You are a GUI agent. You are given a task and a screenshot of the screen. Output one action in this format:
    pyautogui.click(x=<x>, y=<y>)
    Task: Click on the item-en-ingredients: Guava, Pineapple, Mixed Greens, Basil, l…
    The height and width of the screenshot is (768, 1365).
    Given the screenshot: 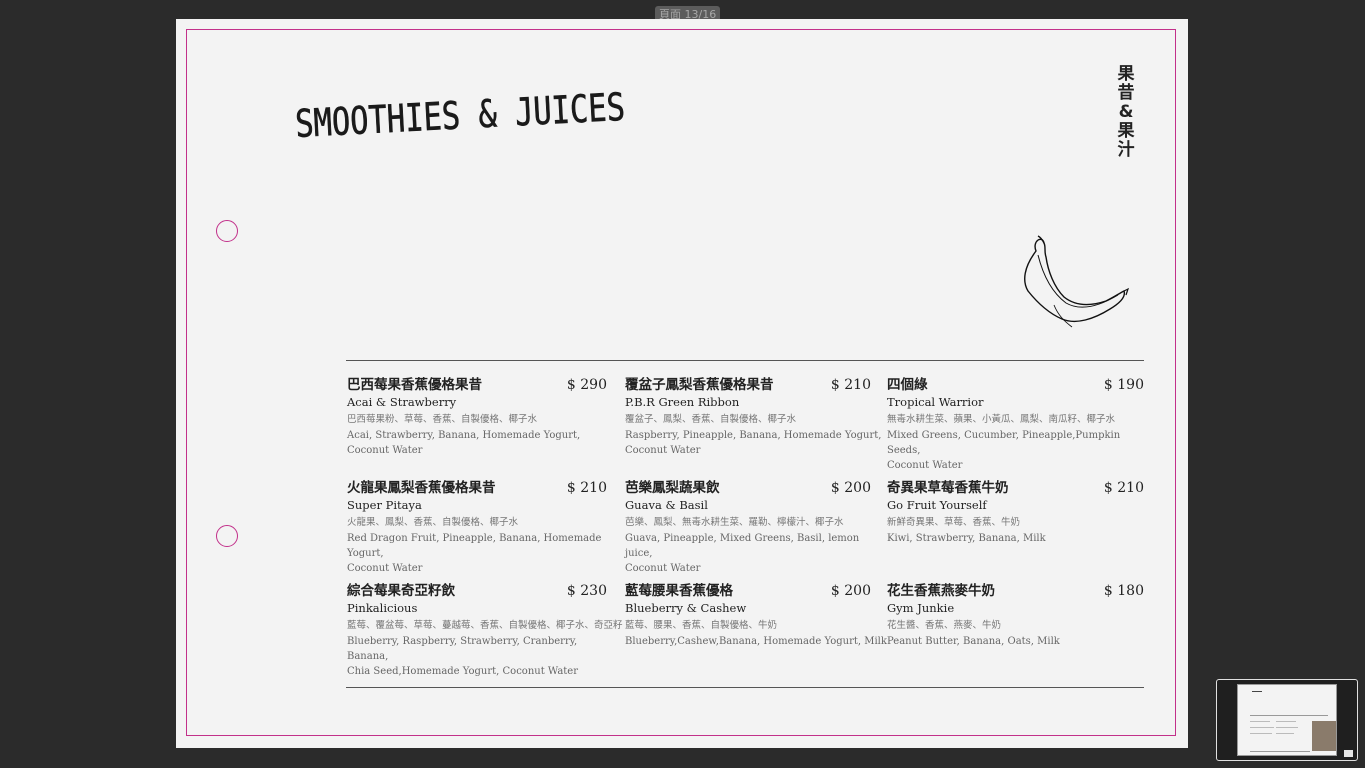 What is the action you would take?
    pyautogui.click(x=742, y=553)
    